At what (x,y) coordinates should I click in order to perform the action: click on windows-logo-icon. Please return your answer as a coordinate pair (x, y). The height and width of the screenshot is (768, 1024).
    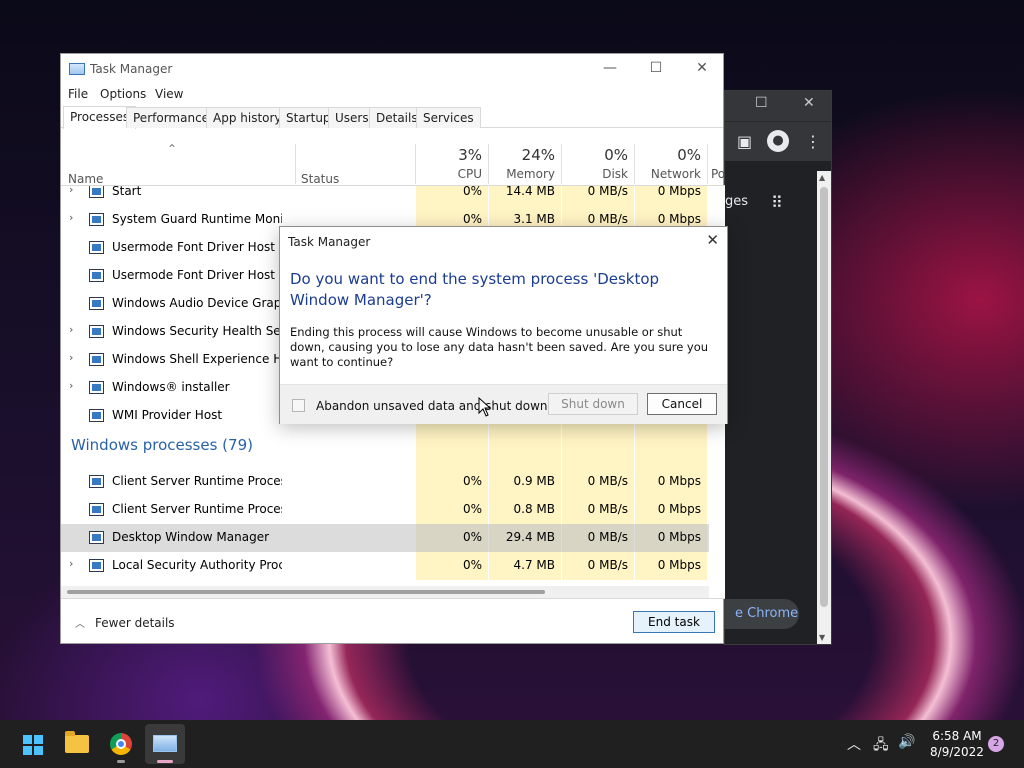
    Looking at the image, I should click on (33, 745).